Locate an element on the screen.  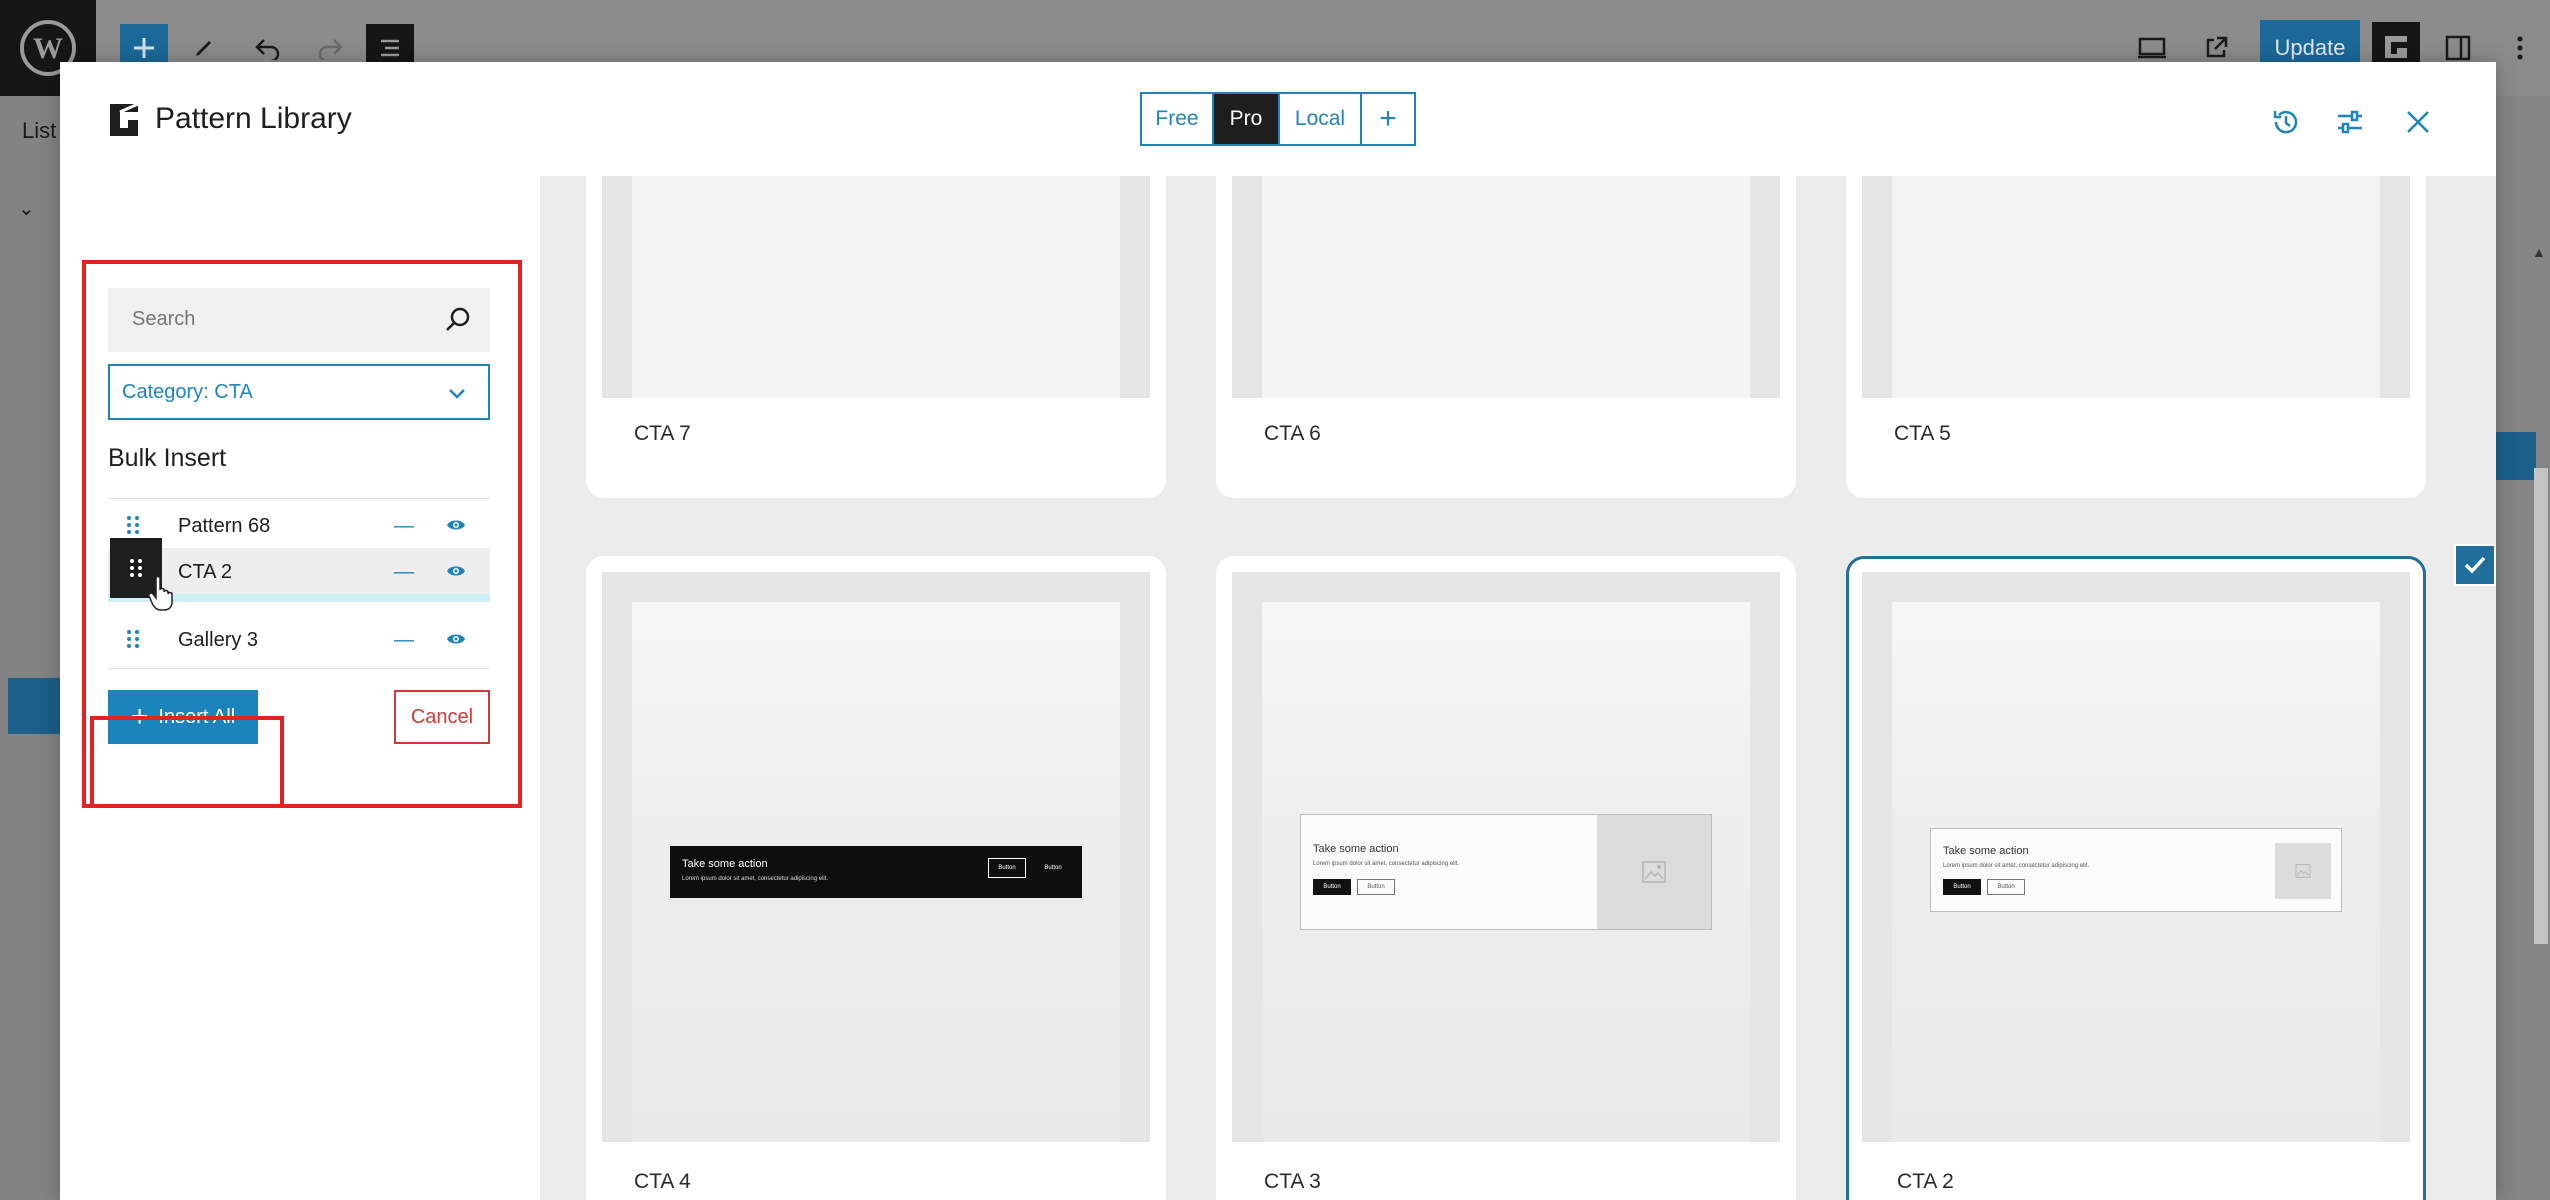
options-icon is located at coordinates (2520, 48).